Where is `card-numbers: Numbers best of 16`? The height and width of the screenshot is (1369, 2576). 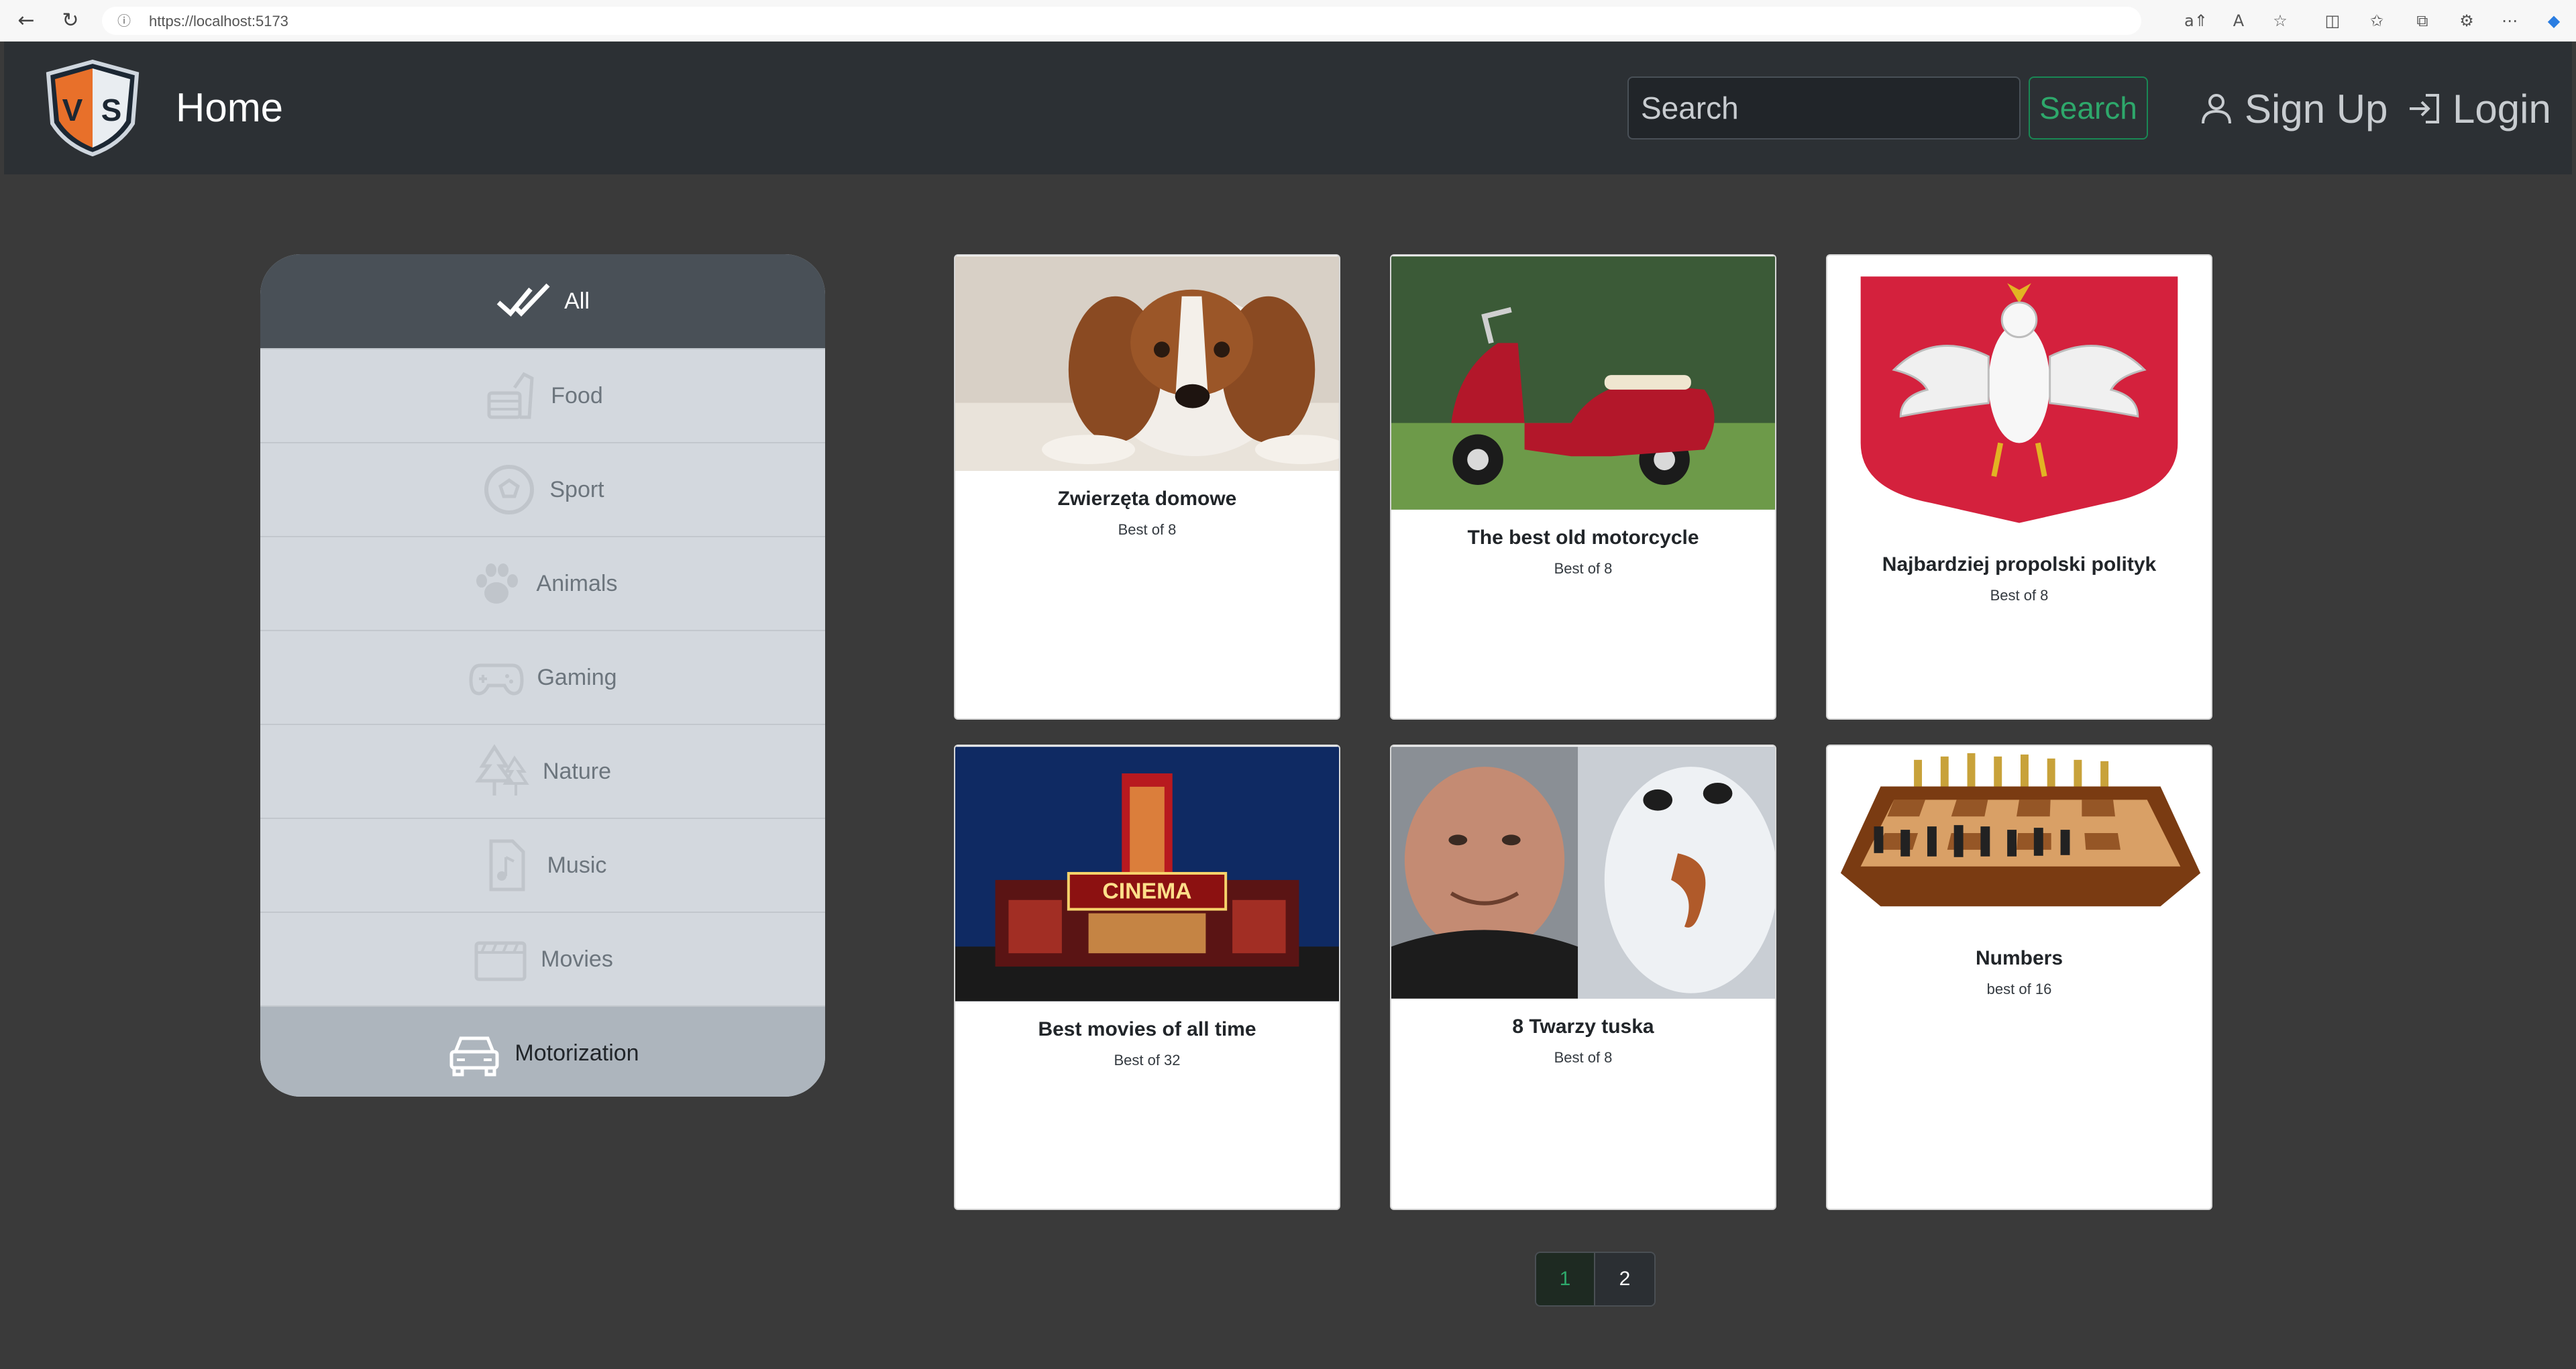
card-numbers: Numbers best of 16 is located at coordinates (2019, 978).